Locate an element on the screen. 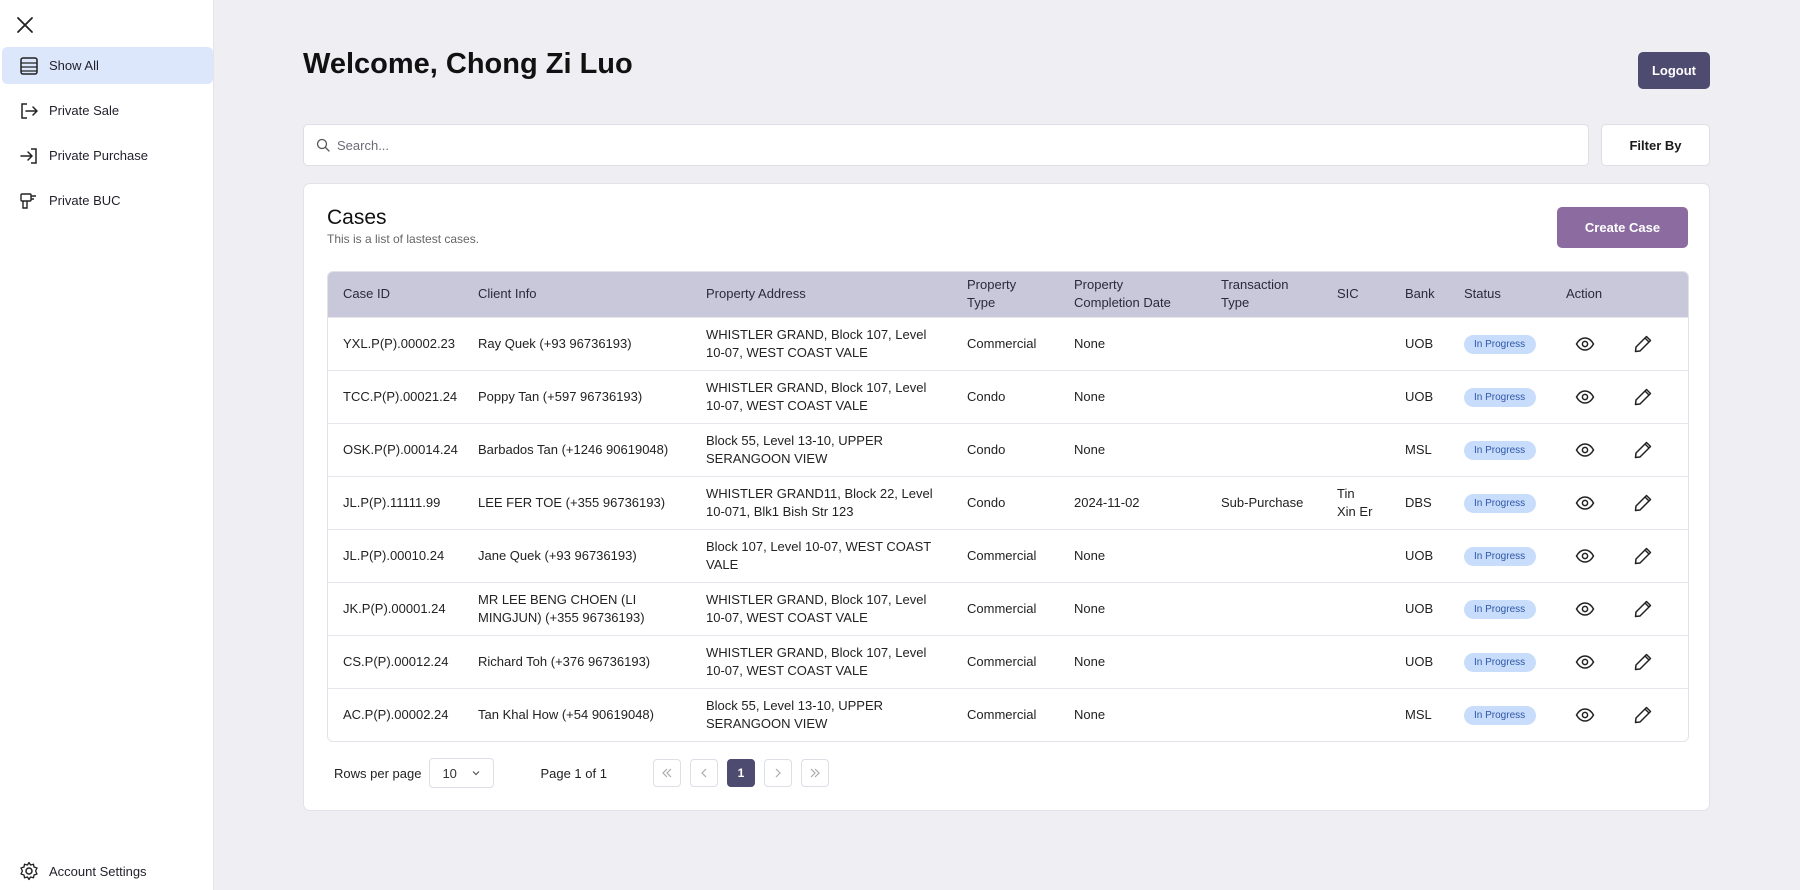 Image resolution: width=1800 pixels, height=890 pixels. cell-case-id: YXL.P(P).00002.23 is located at coordinates (395, 343).